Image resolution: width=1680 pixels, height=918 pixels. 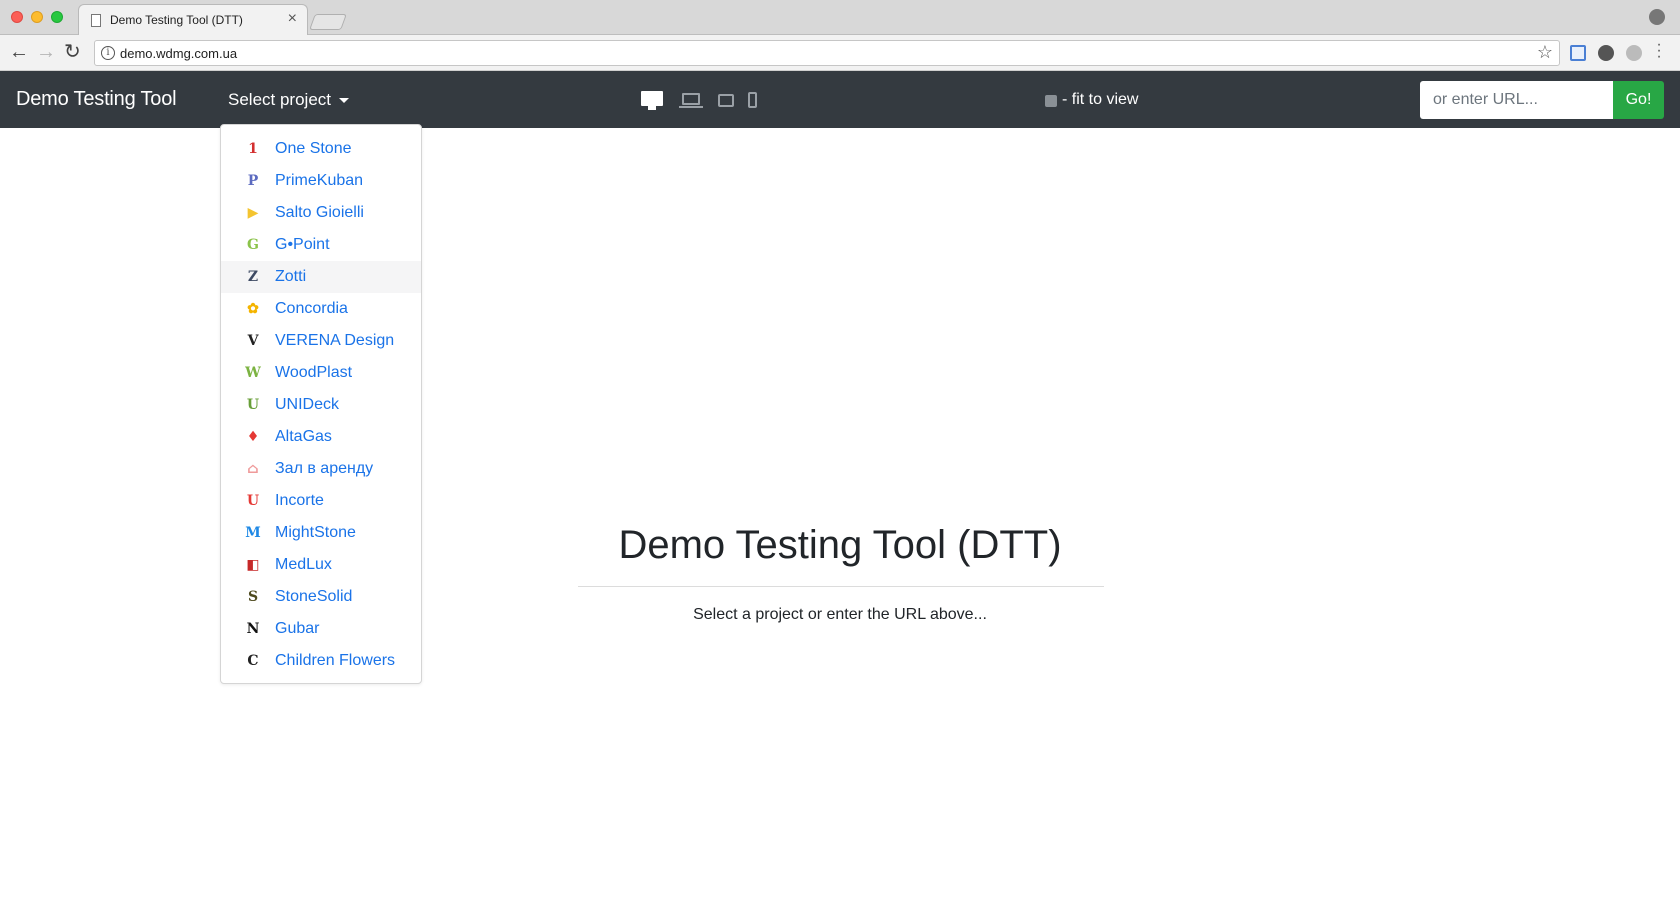 I want to click on select-project-label: Select project, so click(x=279, y=99).